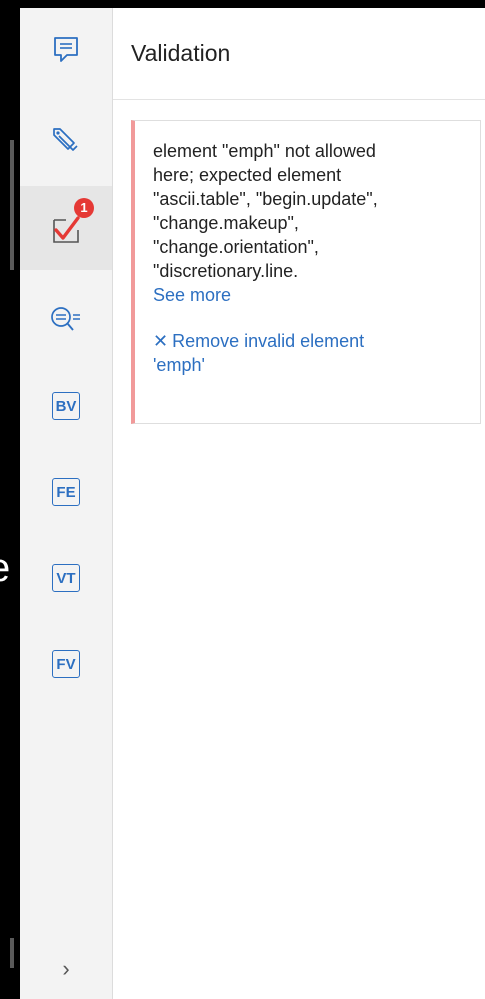 Image resolution: width=485 pixels, height=999 pixels. I want to click on comments-button, so click(66, 50).